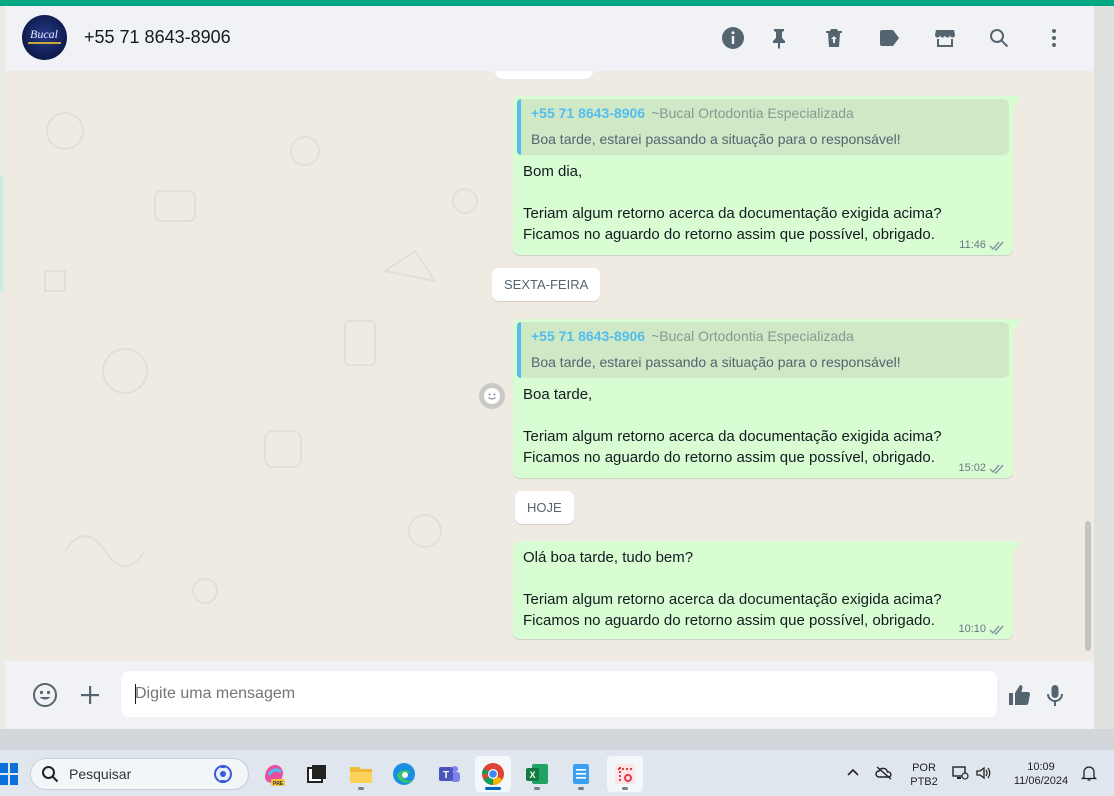  What do you see at coordinates (278, 784) in the screenshot?
I see `svg-text: PRE` at bounding box center [278, 784].